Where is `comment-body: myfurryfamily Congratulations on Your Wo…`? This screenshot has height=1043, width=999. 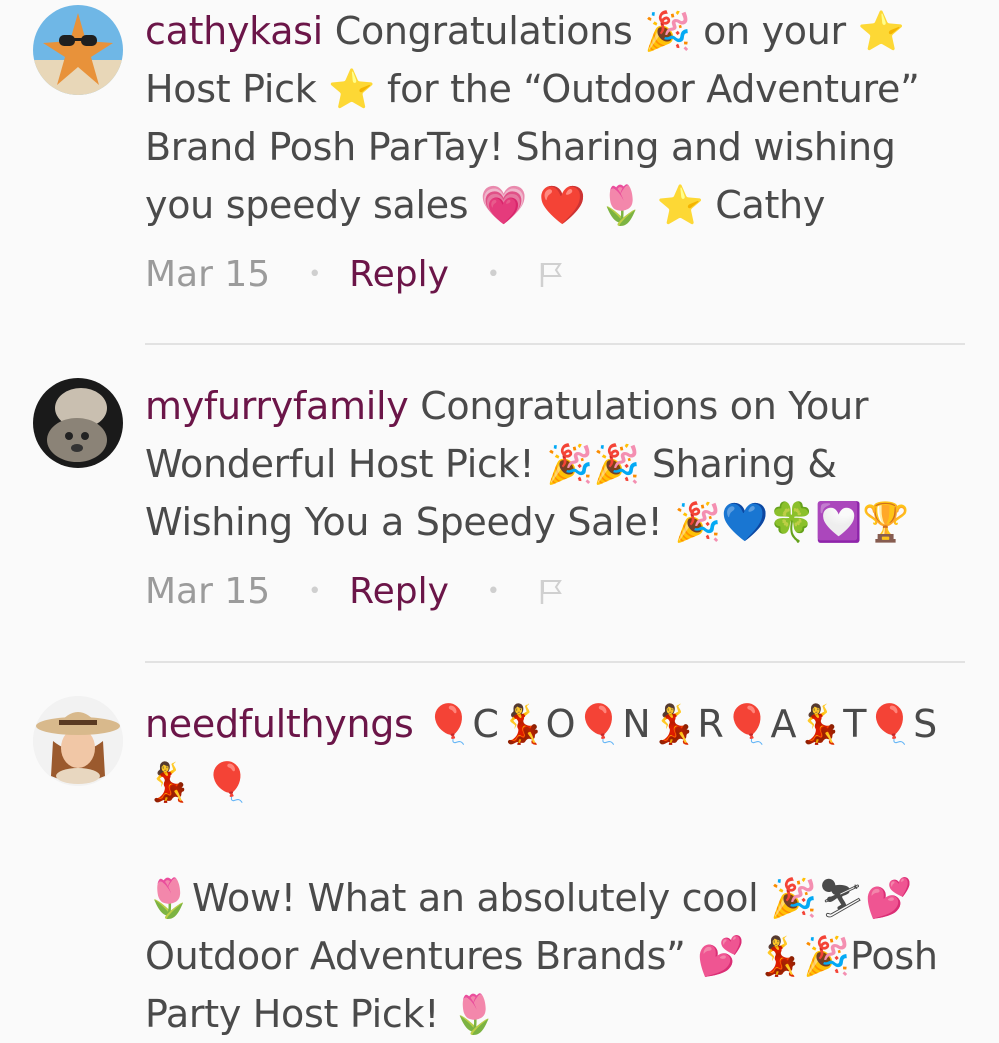 comment-body: myfurryfamily Congratulations on Your Wo… is located at coordinates (555, 464).